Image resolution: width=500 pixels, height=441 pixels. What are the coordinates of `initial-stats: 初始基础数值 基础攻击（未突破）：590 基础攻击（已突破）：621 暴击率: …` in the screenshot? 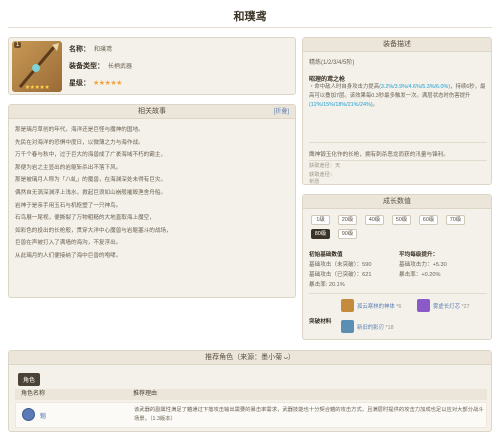 It's located at (353, 270).